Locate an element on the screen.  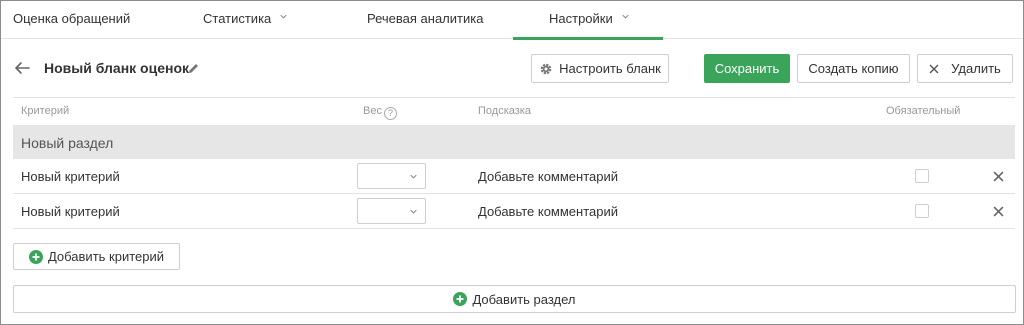
create-copy-button: Создать копию is located at coordinates (853, 68).